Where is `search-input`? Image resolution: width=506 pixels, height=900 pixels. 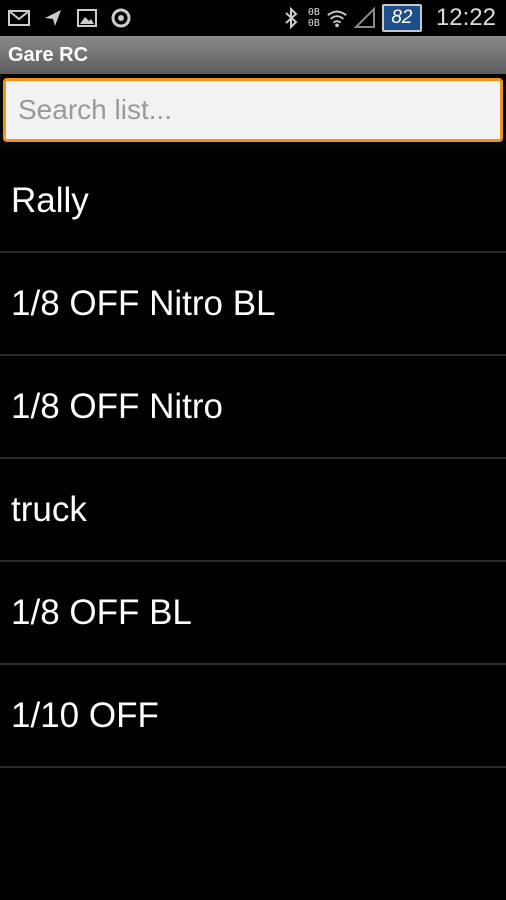 search-input is located at coordinates (253, 110).